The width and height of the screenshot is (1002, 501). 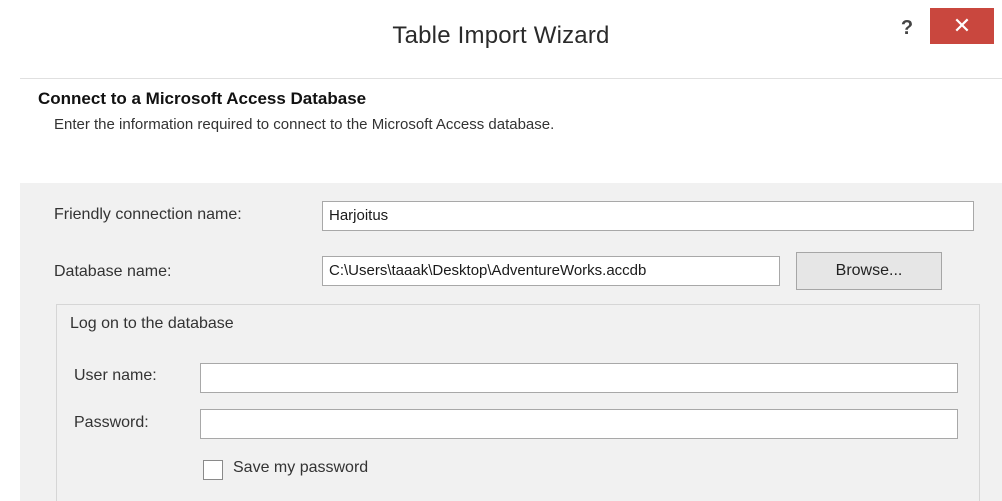 What do you see at coordinates (115, 375) in the screenshot?
I see `user-name-label: User name:` at bounding box center [115, 375].